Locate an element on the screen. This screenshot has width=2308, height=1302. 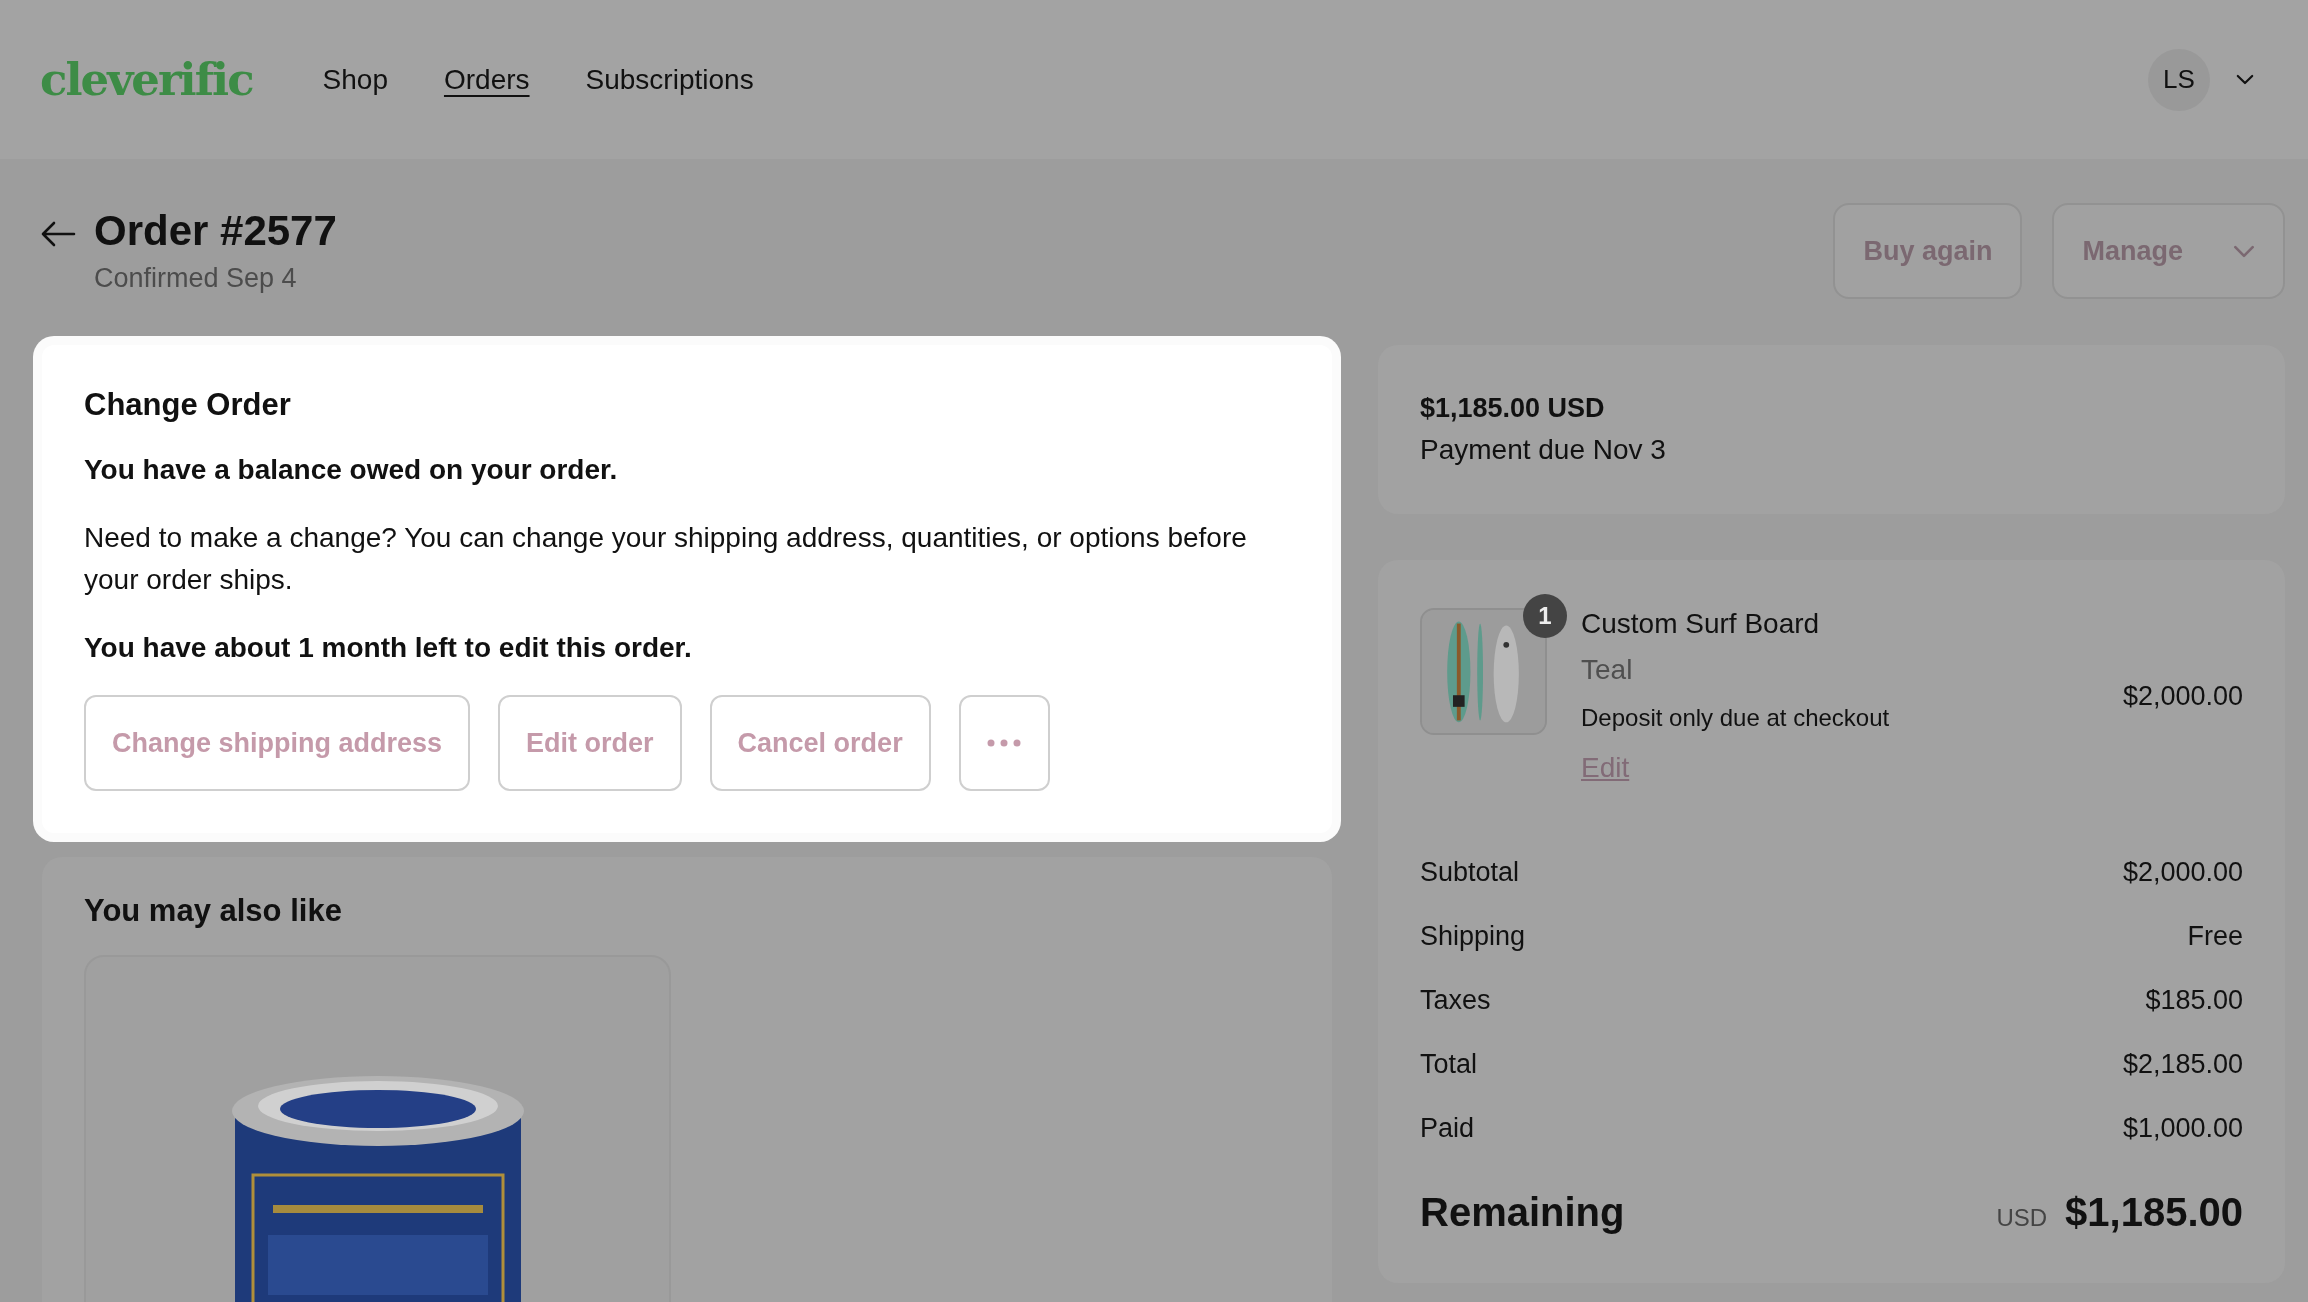
manage-dropdown: Manage is located at coordinates (2168, 251).